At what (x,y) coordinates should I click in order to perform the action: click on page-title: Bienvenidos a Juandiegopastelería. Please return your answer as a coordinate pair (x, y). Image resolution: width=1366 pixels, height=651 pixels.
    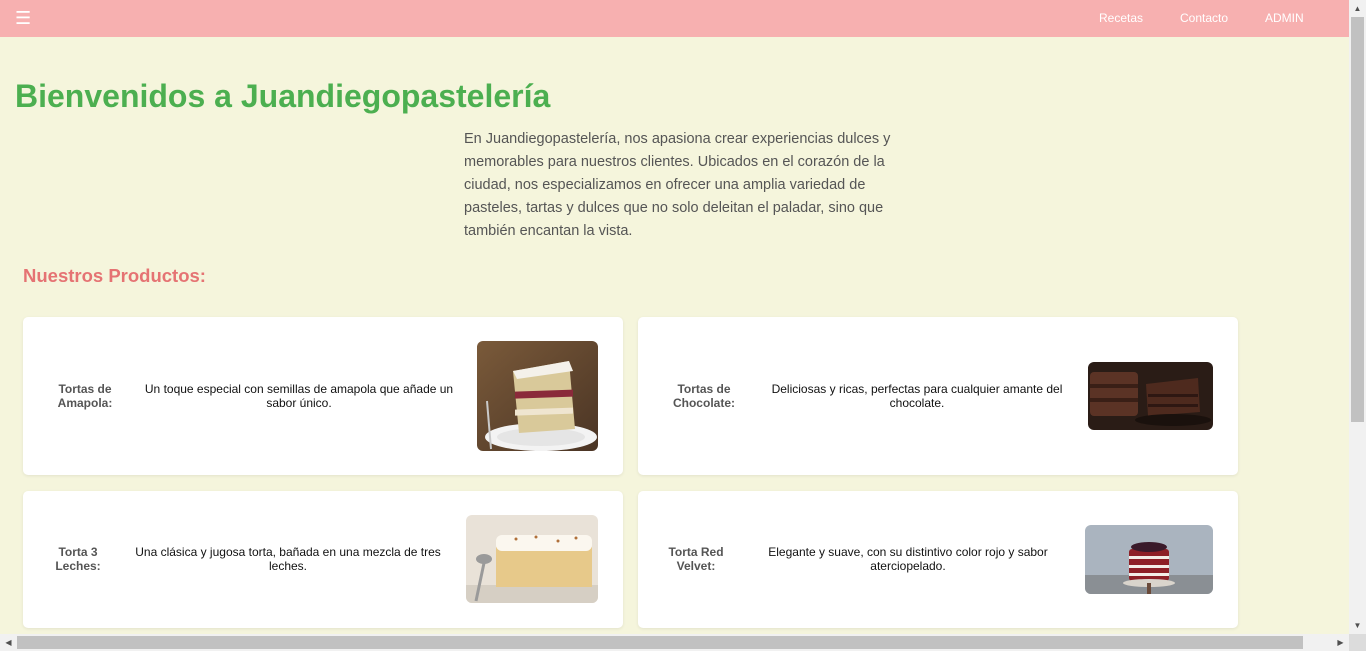
    Looking at the image, I should click on (283, 96).